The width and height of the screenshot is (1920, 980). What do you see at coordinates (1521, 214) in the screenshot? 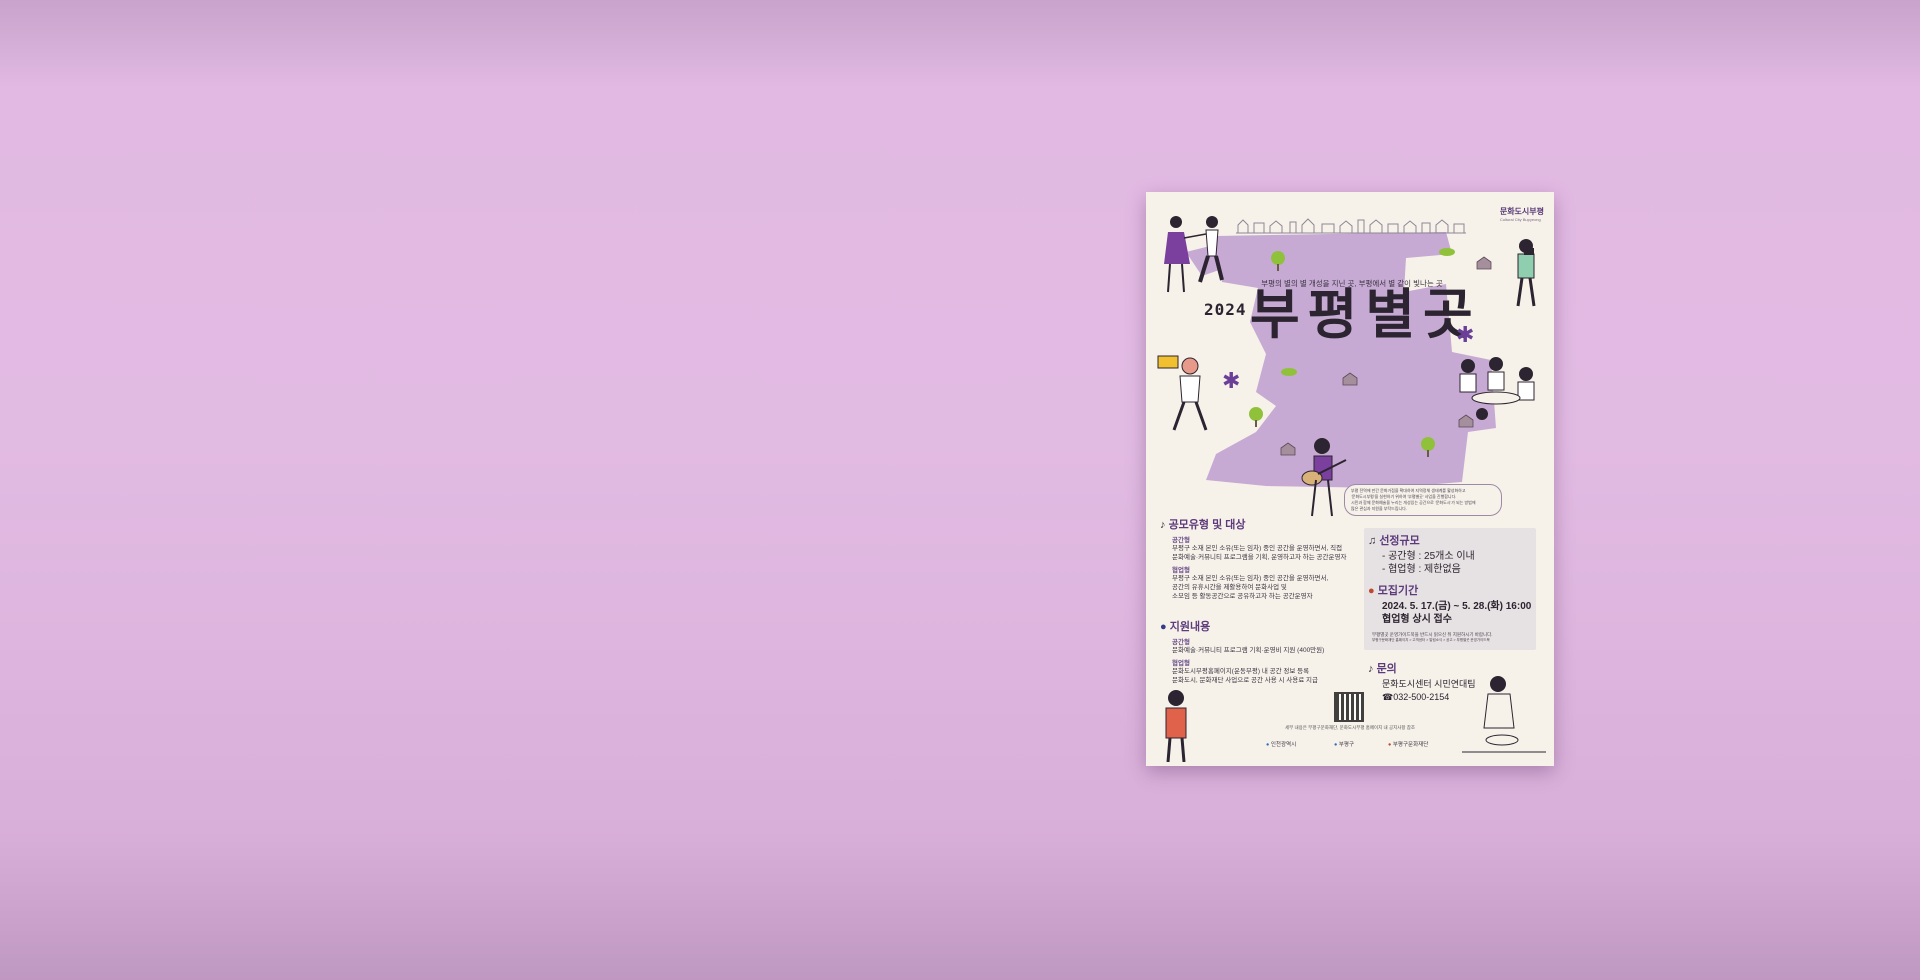
I see `brand-logo: 문화도시부평 Cultural City Bupyeong` at bounding box center [1521, 214].